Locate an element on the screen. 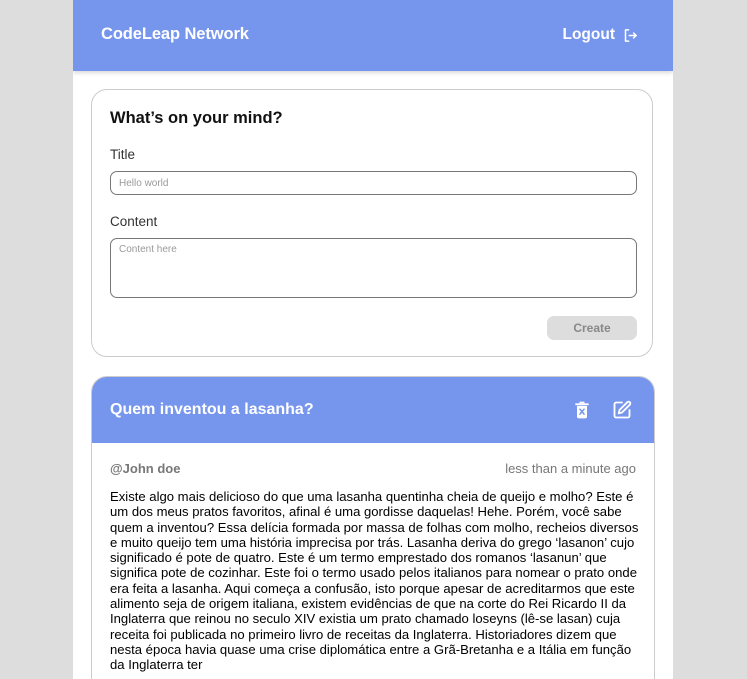  post-timestamp: less than a minute ago is located at coordinates (570, 468).